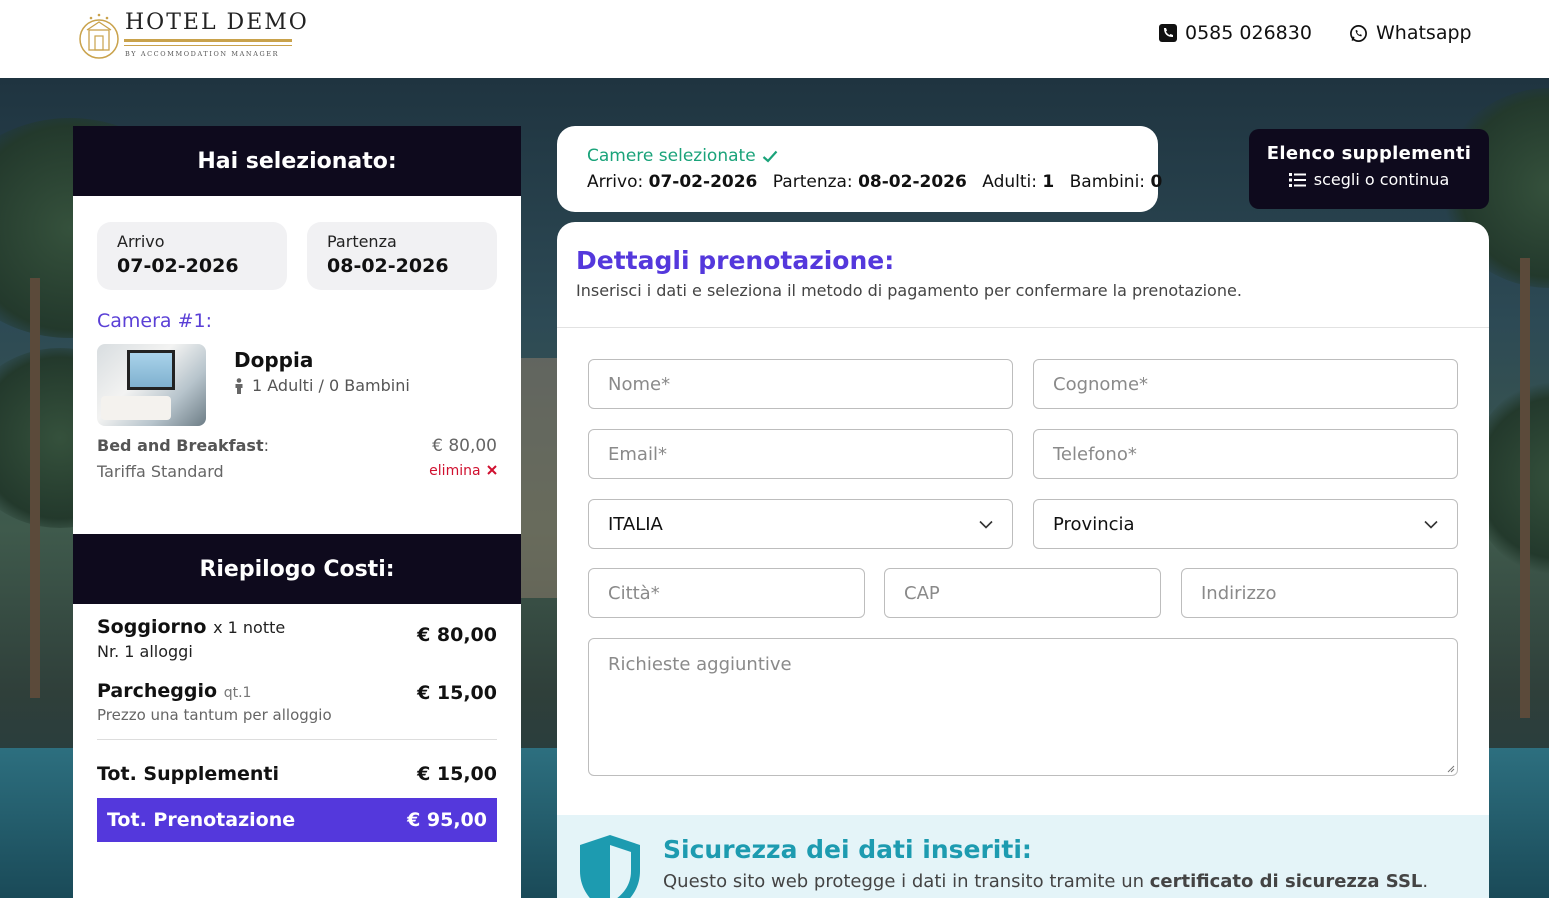  Describe the element at coordinates (155, 321) in the screenshot. I see `camera-title: Camera #1:` at that location.